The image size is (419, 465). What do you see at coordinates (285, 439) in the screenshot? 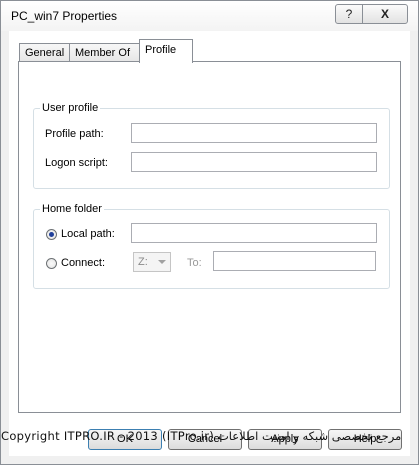
I see `apply-button: Apply` at bounding box center [285, 439].